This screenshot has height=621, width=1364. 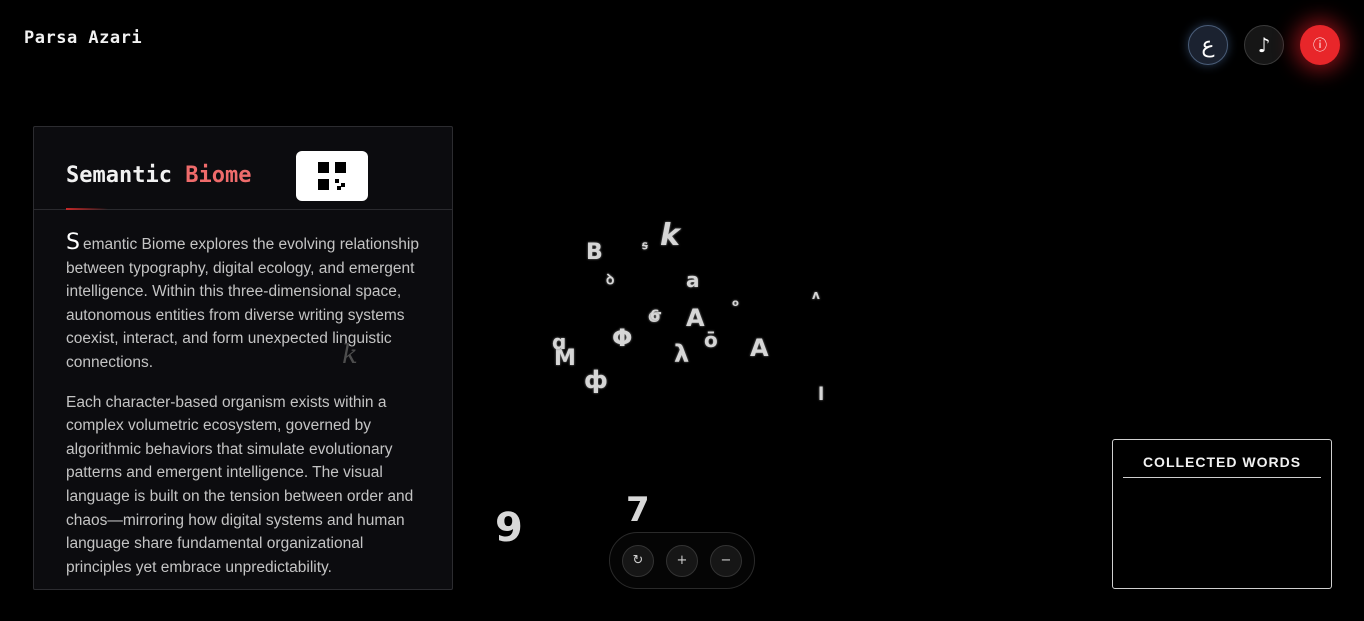 I want to click on glyph-entity: k, so click(x=670, y=235).